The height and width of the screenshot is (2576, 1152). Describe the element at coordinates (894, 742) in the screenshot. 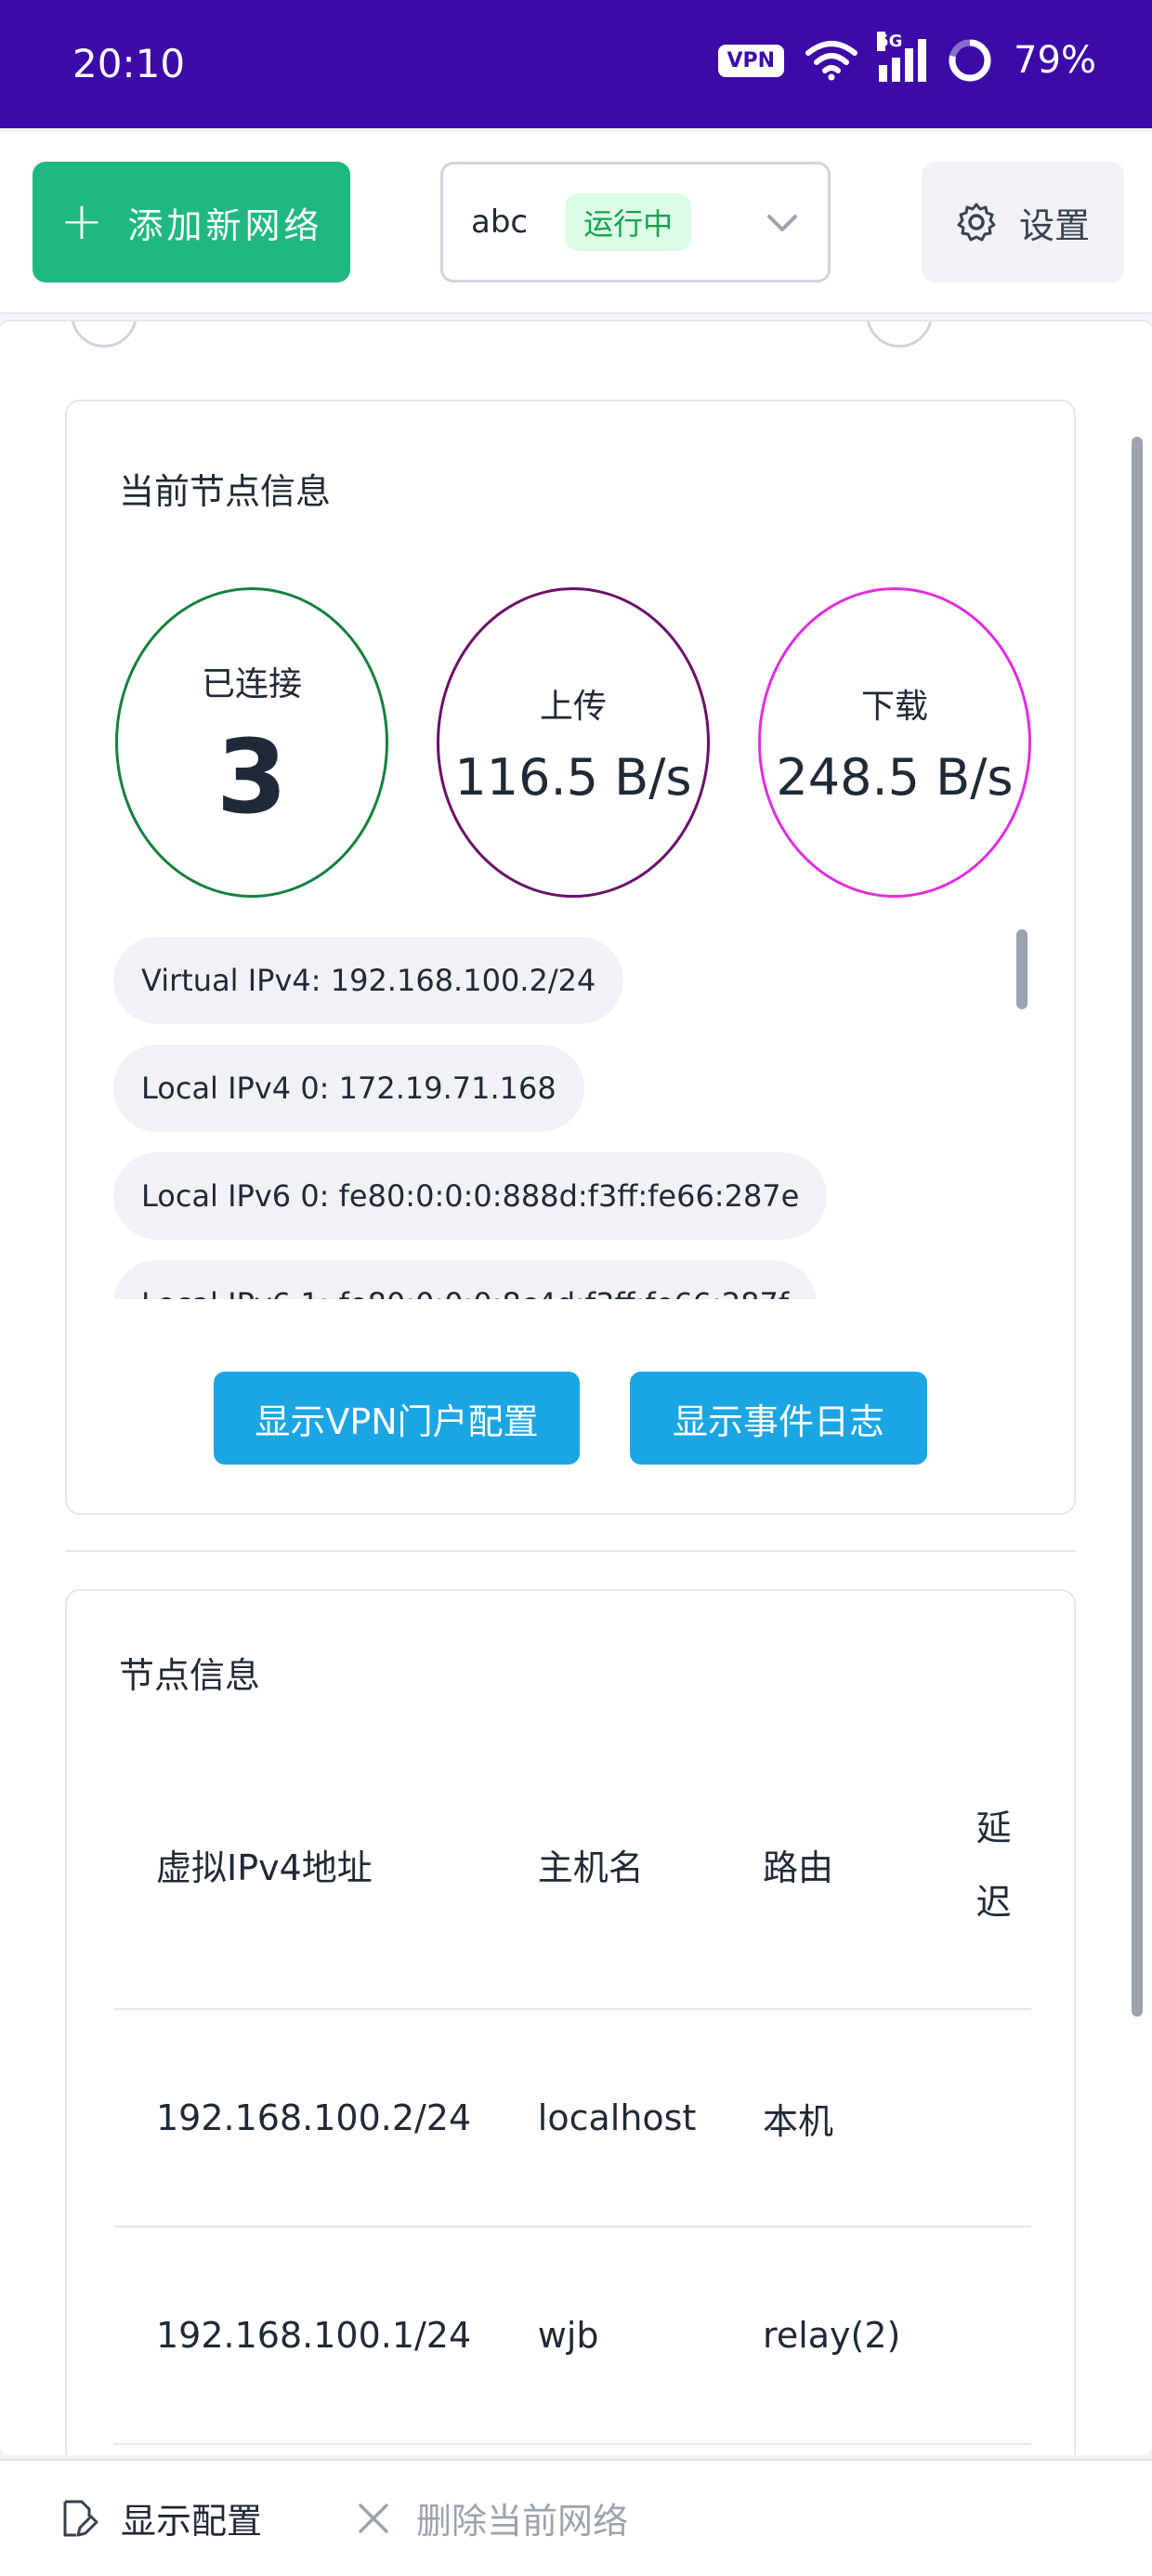

I see `download-stat: 下载 248.5 B/s` at that location.